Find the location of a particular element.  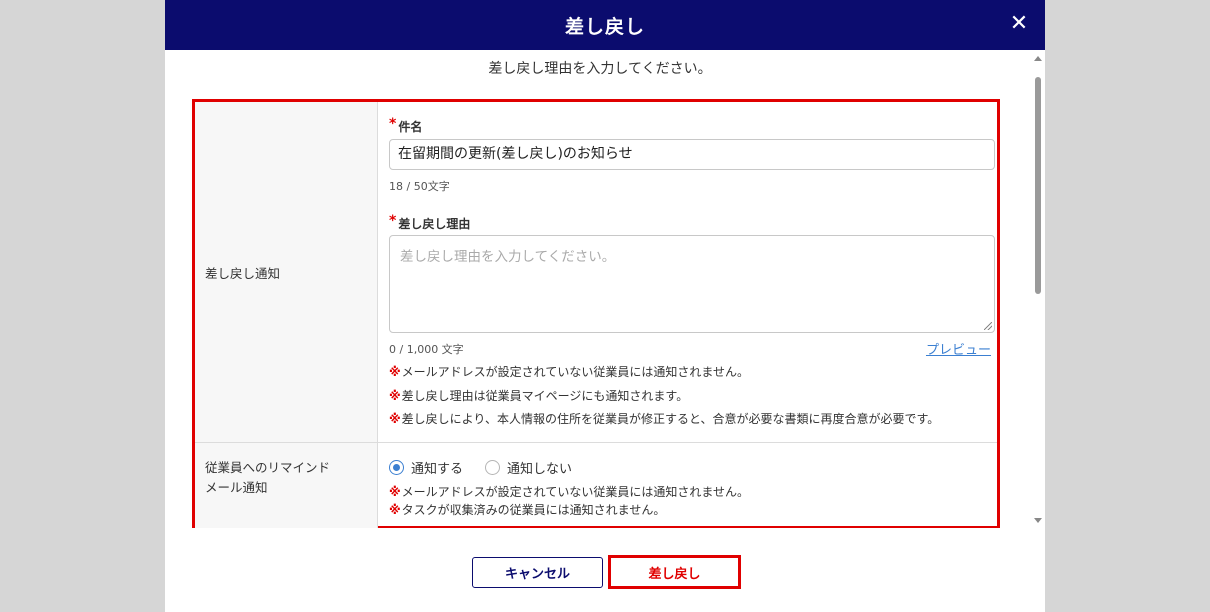

reason-counter: 0 / 1,000 文字 is located at coordinates (426, 349).